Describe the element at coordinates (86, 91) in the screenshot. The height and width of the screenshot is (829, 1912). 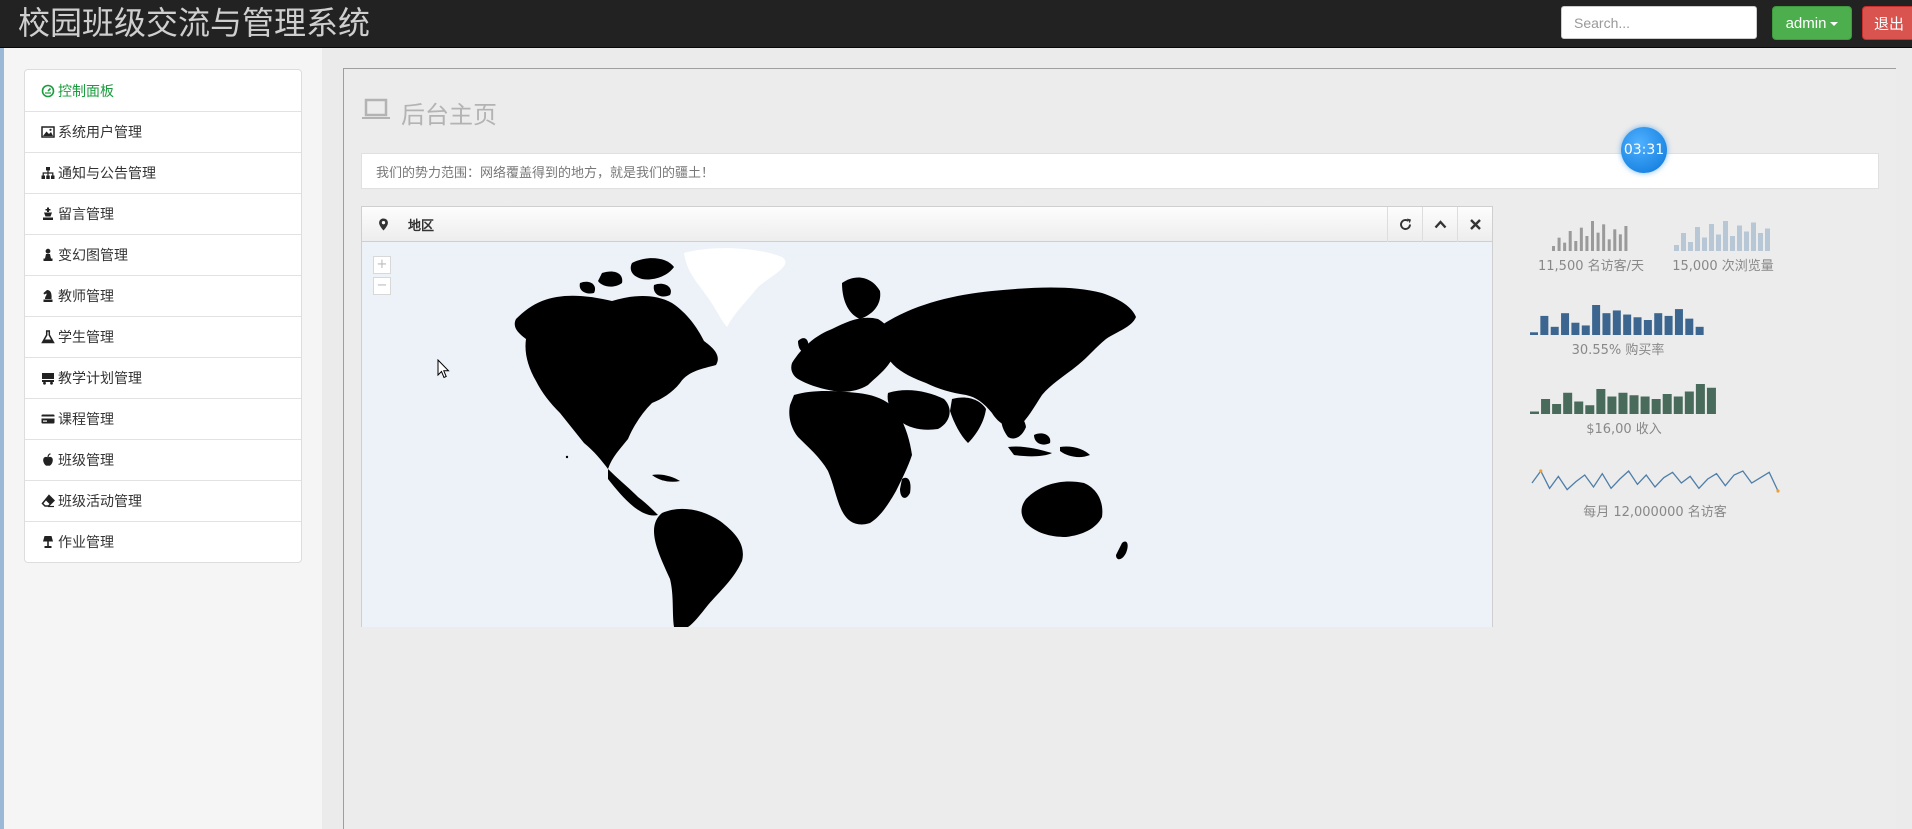
I see `sidebar-item-label: 控制面板` at that location.